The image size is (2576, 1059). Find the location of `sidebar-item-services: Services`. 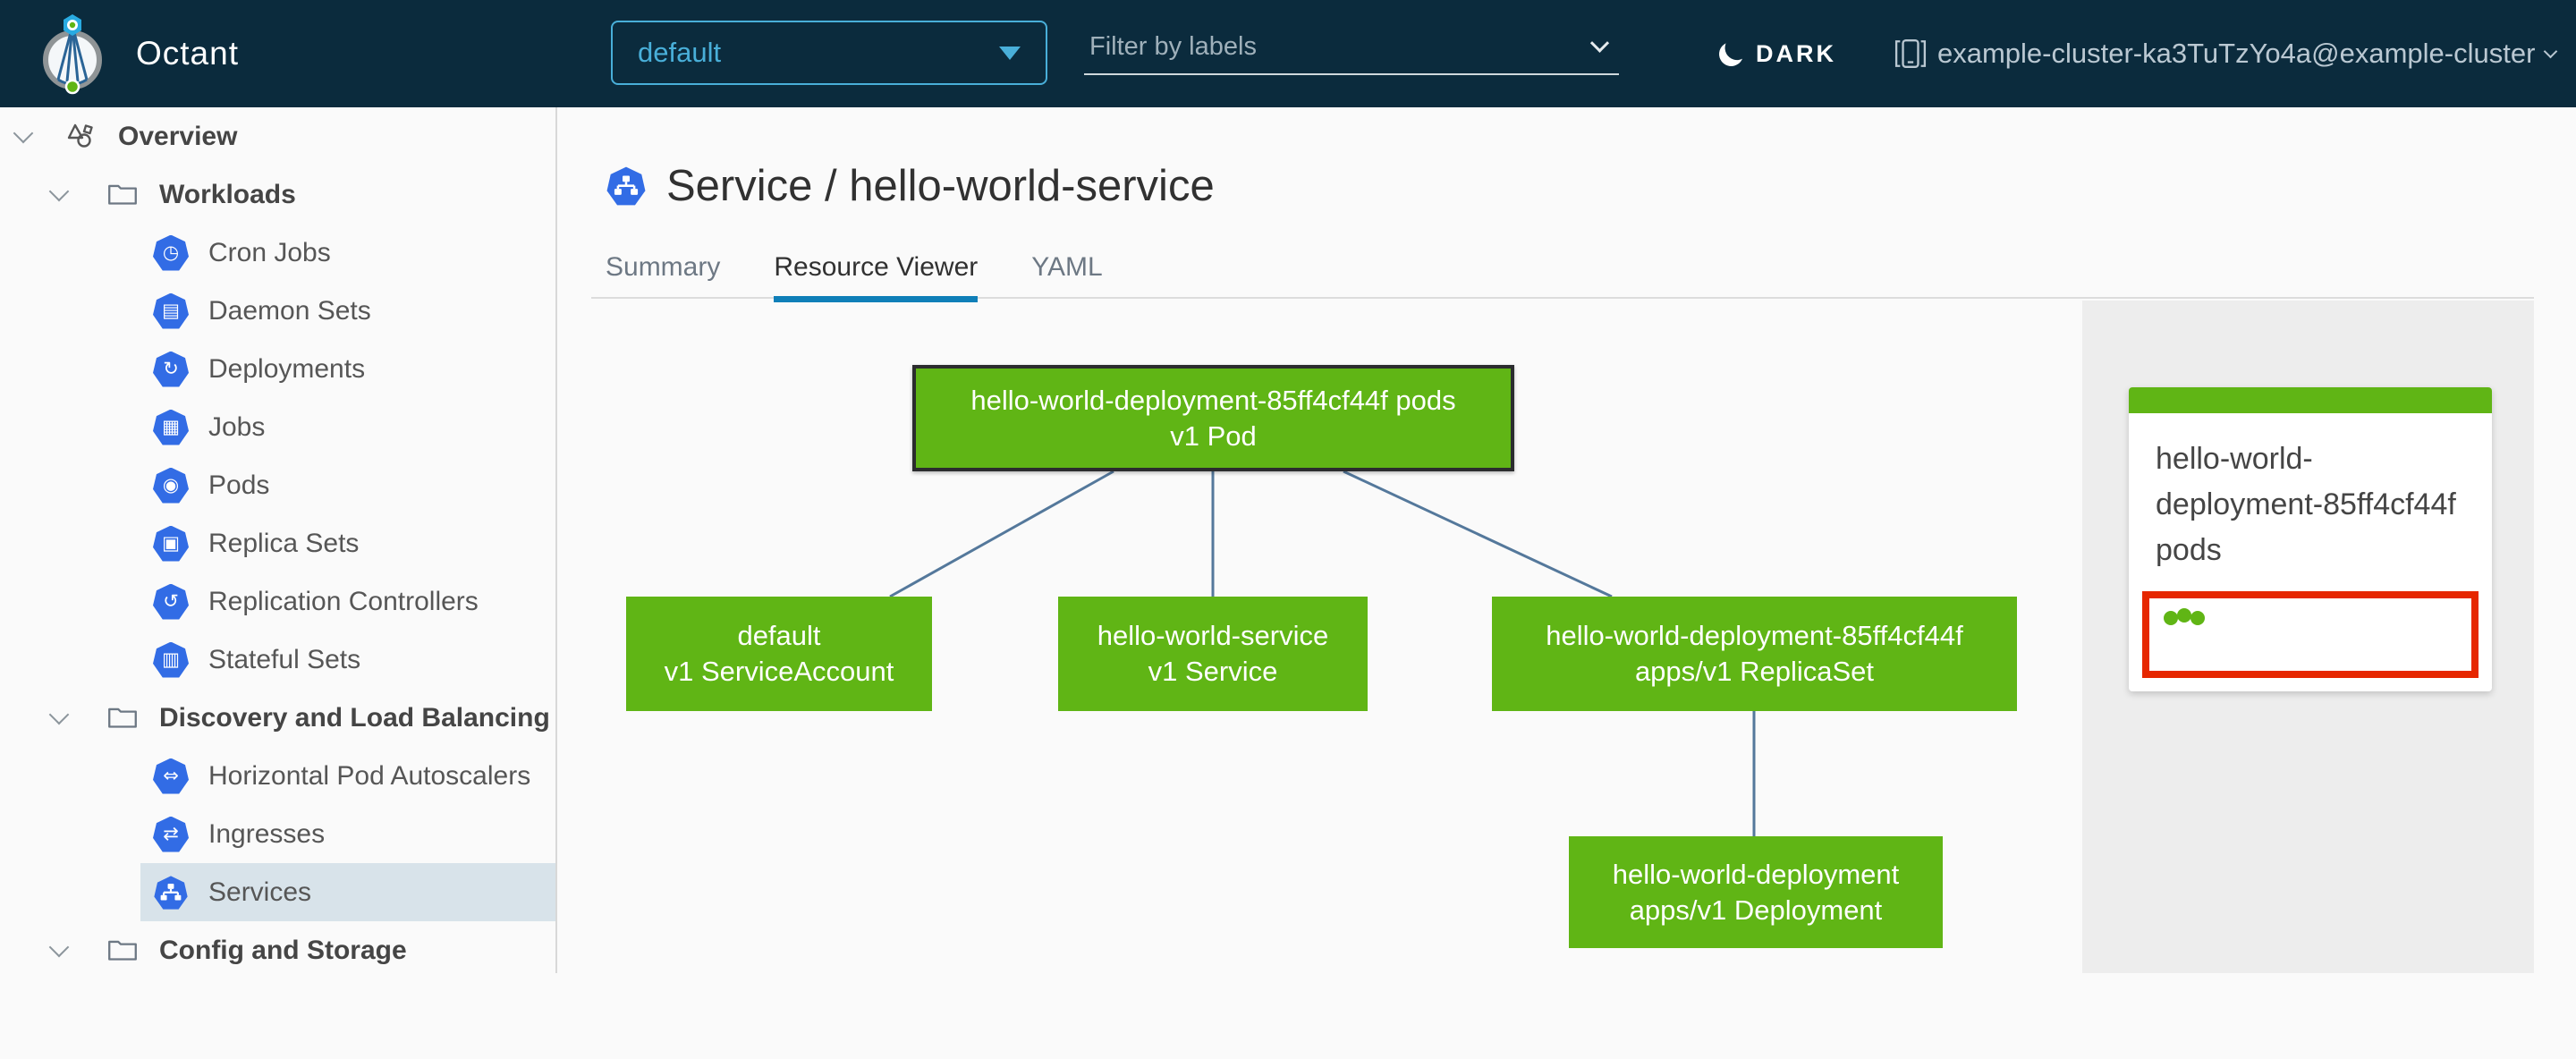

sidebar-item-services: Services is located at coordinates (277, 892).